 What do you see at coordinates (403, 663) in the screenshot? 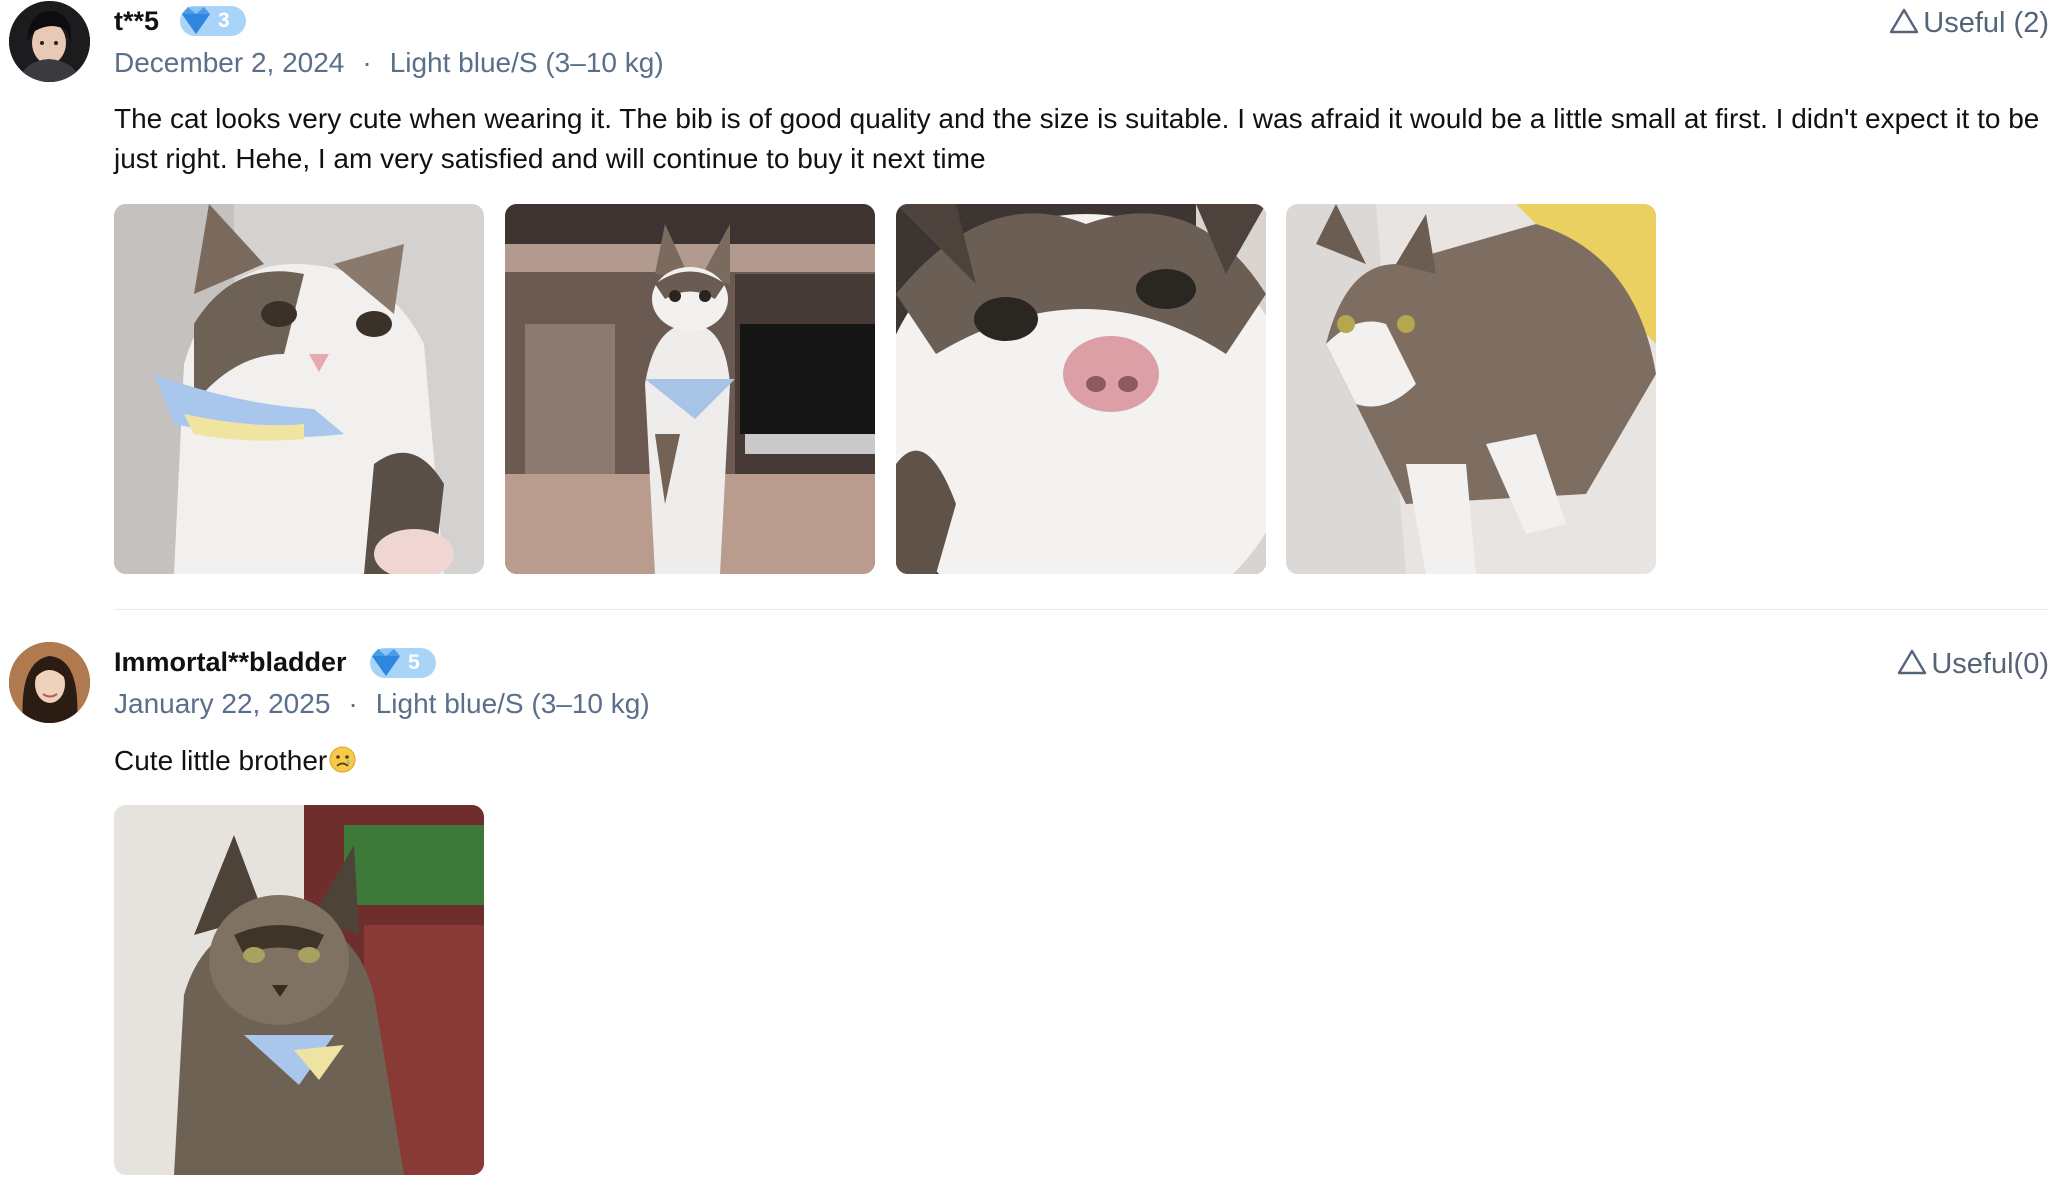
I see `level-badge: 5` at bounding box center [403, 663].